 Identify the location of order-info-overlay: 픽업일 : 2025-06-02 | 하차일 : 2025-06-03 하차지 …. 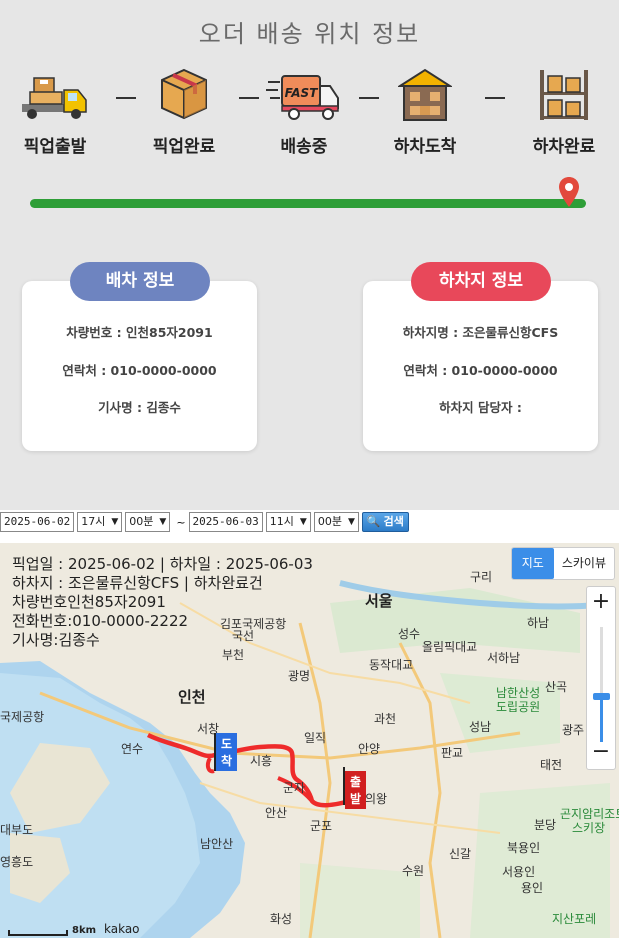
(162, 602).